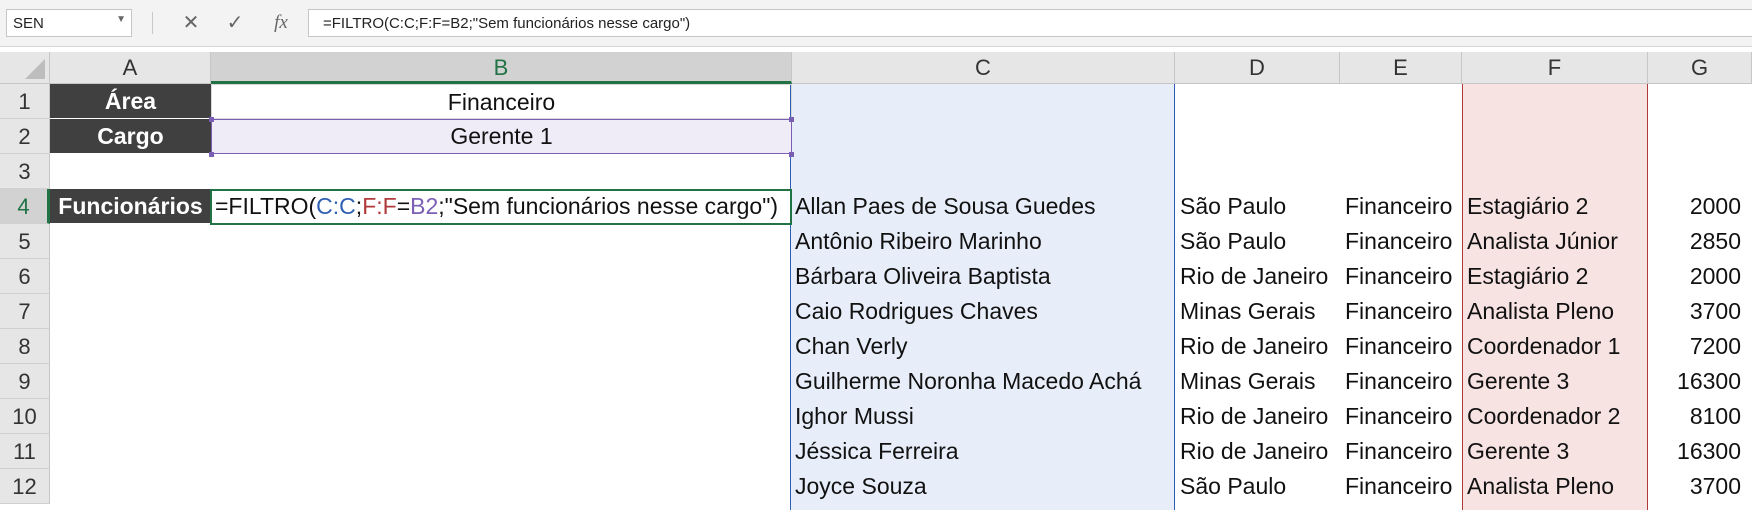  Describe the element at coordinates (25, 486) in the screenshot. I see `row-header-12: 12` at that location.